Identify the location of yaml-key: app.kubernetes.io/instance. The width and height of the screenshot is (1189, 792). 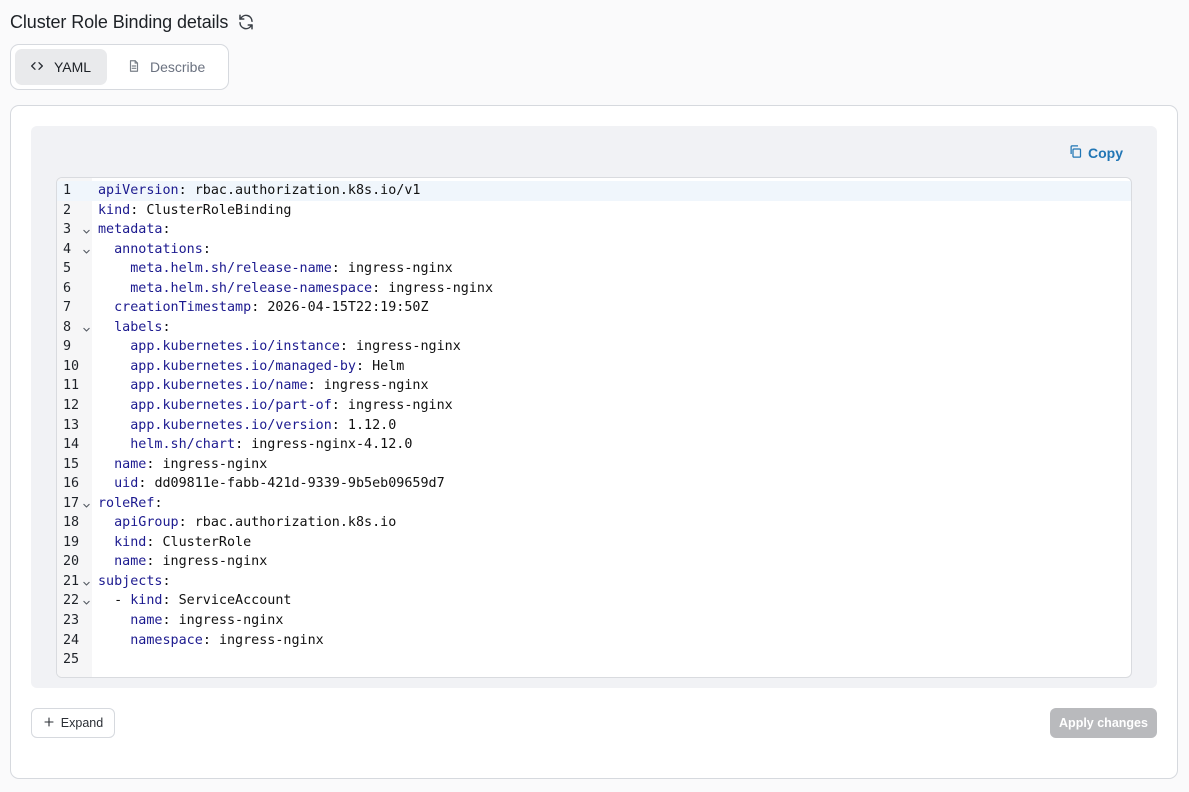
(235, 347).